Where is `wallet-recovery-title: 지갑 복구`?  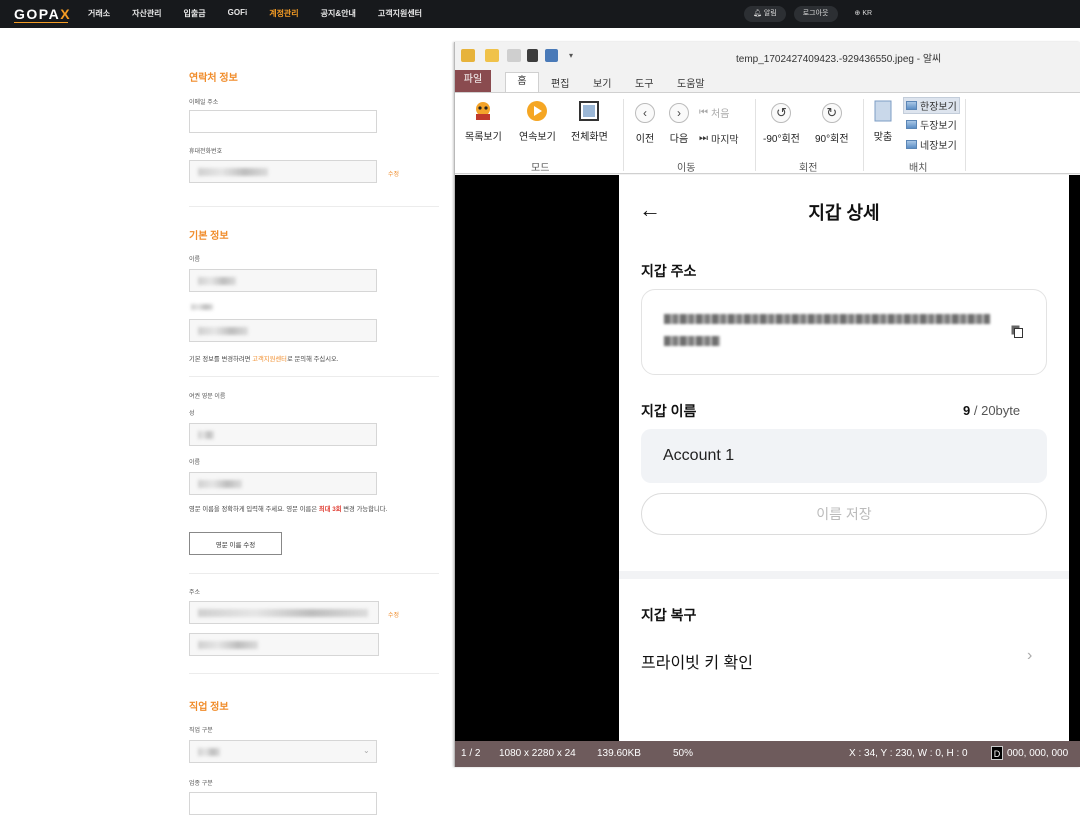 wallet-recovery-title: 지갑 복구 is located at coordinates (669, 615).